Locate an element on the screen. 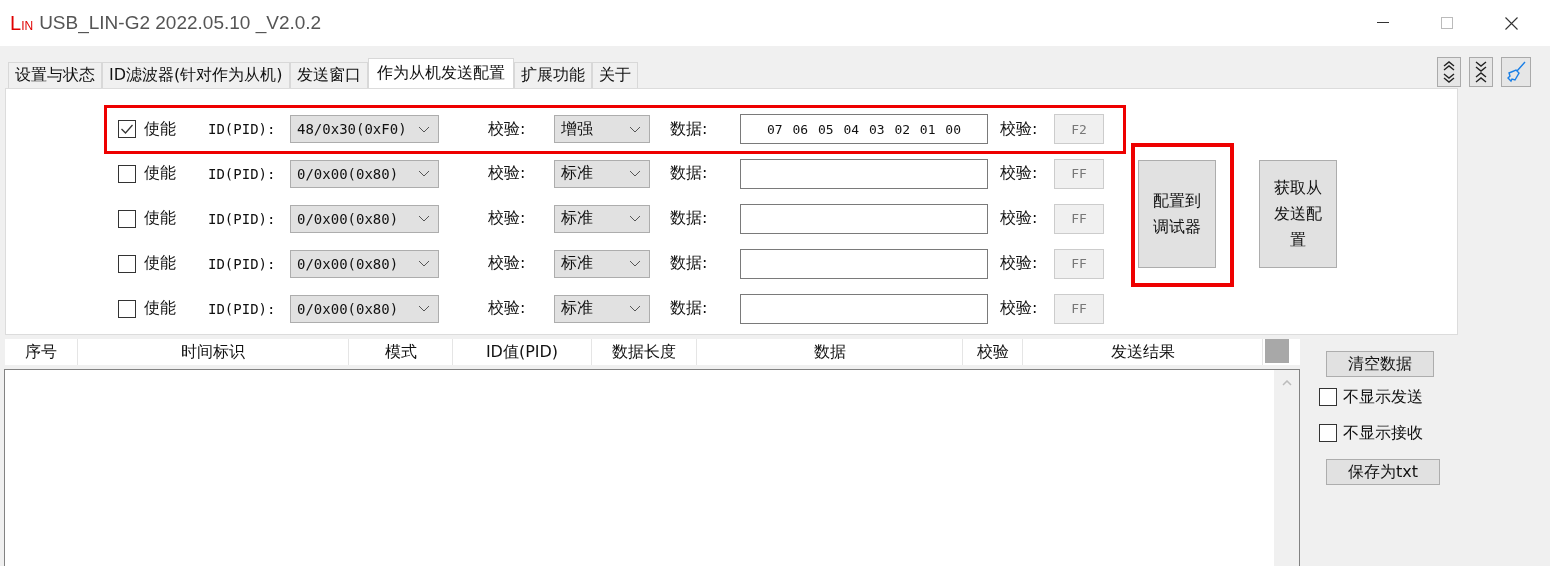 The width and height of the screenshot is (1550, 566). column-header: 时间标识 is located at coordinates (213, 352).